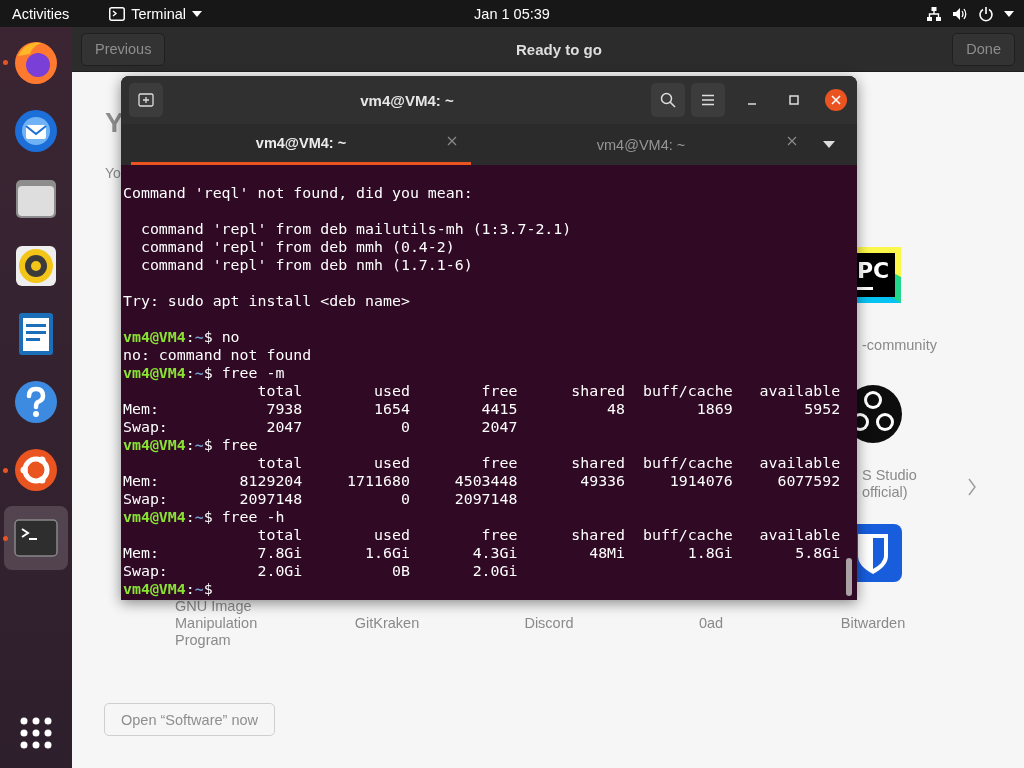 This screenshot has height=768, width=1024. I want to click on help-icon, so click(36, 402).